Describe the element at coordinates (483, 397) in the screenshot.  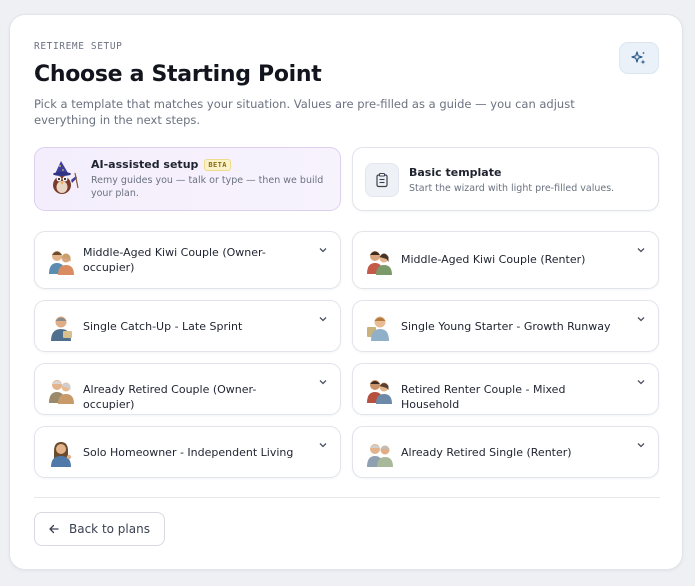
I see `template-label: Retired Renter Couple - Mixed Household` at that location.